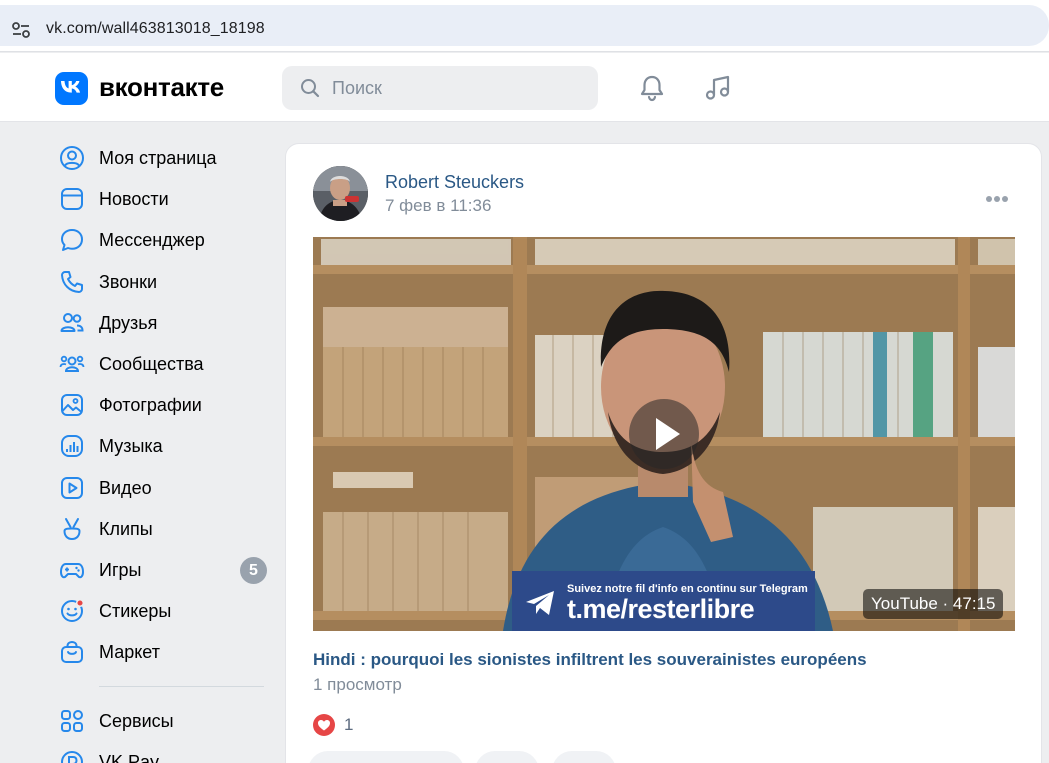 This screenshot has height=763, width=1049. I want to click on sidebar-item-label: Звонки, so click(128, 281).